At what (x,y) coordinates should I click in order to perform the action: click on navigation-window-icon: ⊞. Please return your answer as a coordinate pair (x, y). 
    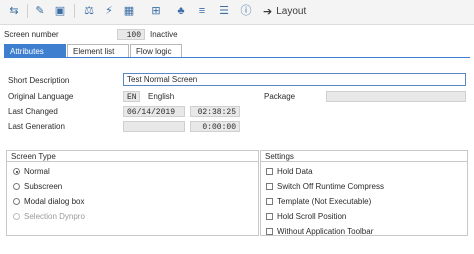
    Looking at the image, I should click on (156, 11).